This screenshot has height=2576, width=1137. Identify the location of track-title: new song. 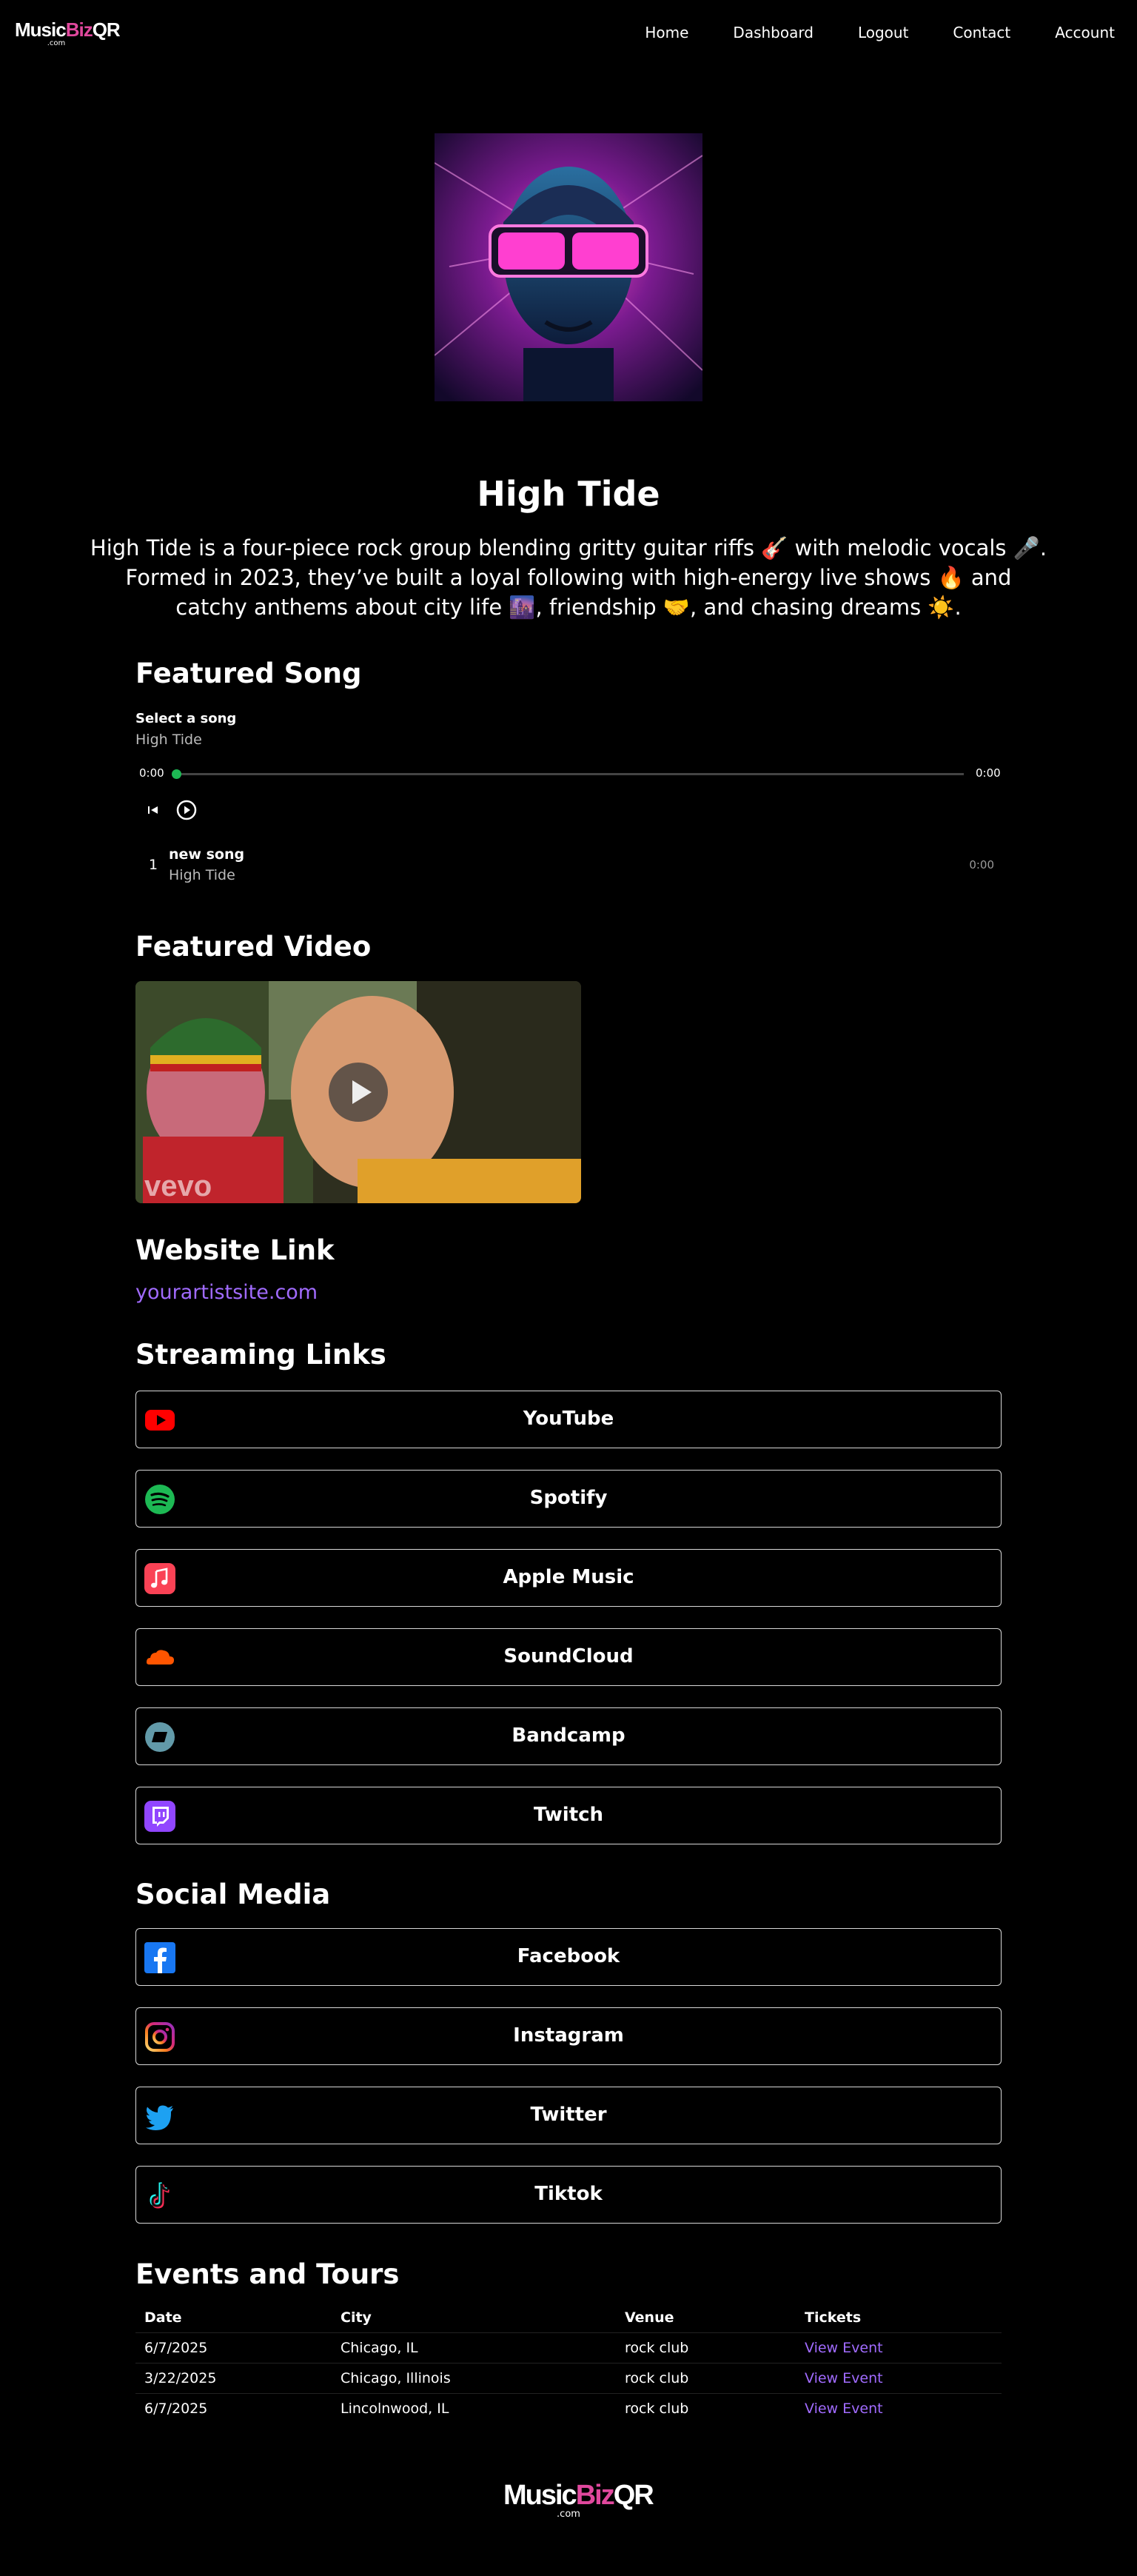
(207, 854).